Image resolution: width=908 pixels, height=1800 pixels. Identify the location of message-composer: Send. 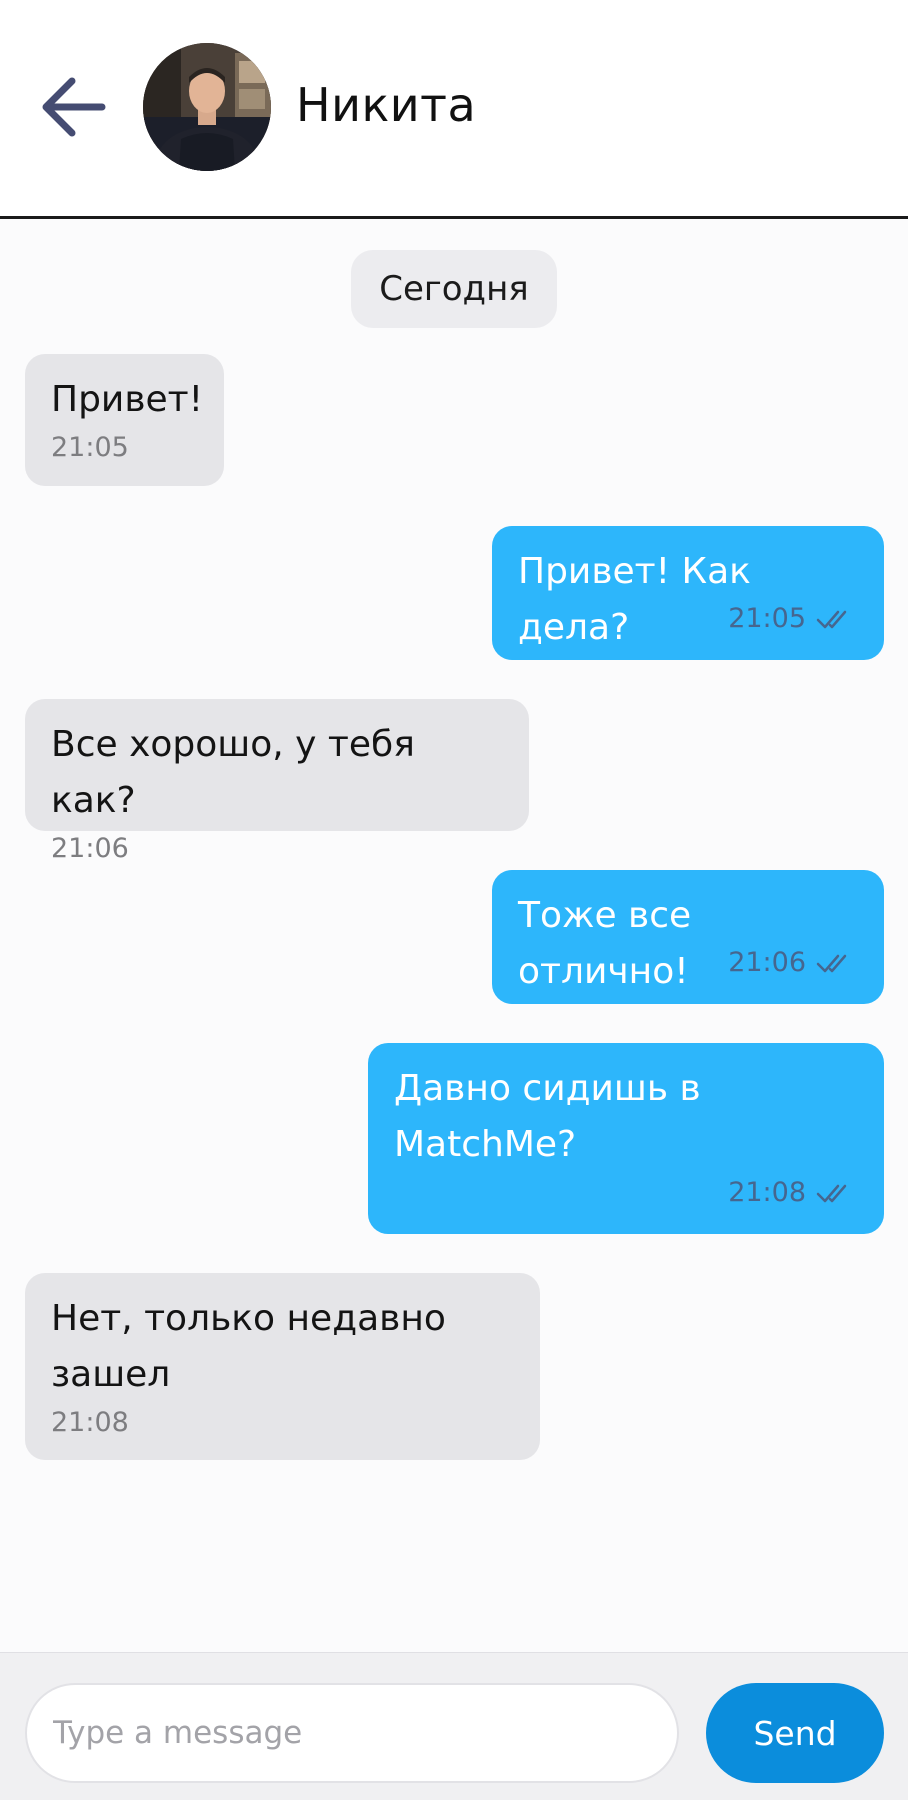
(454, 1726).